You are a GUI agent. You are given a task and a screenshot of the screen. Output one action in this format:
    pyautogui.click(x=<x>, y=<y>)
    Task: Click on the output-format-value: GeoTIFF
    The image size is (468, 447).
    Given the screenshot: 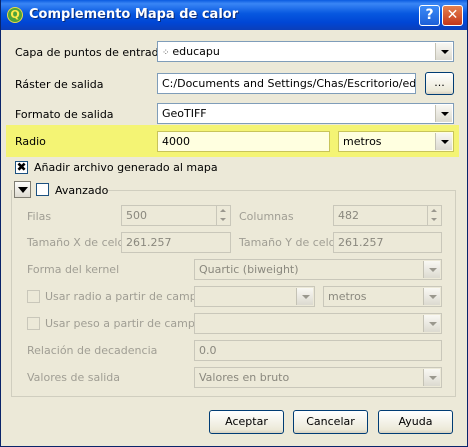 What is the action you would take?
    pyautogui.click(x=184, y=113)
    